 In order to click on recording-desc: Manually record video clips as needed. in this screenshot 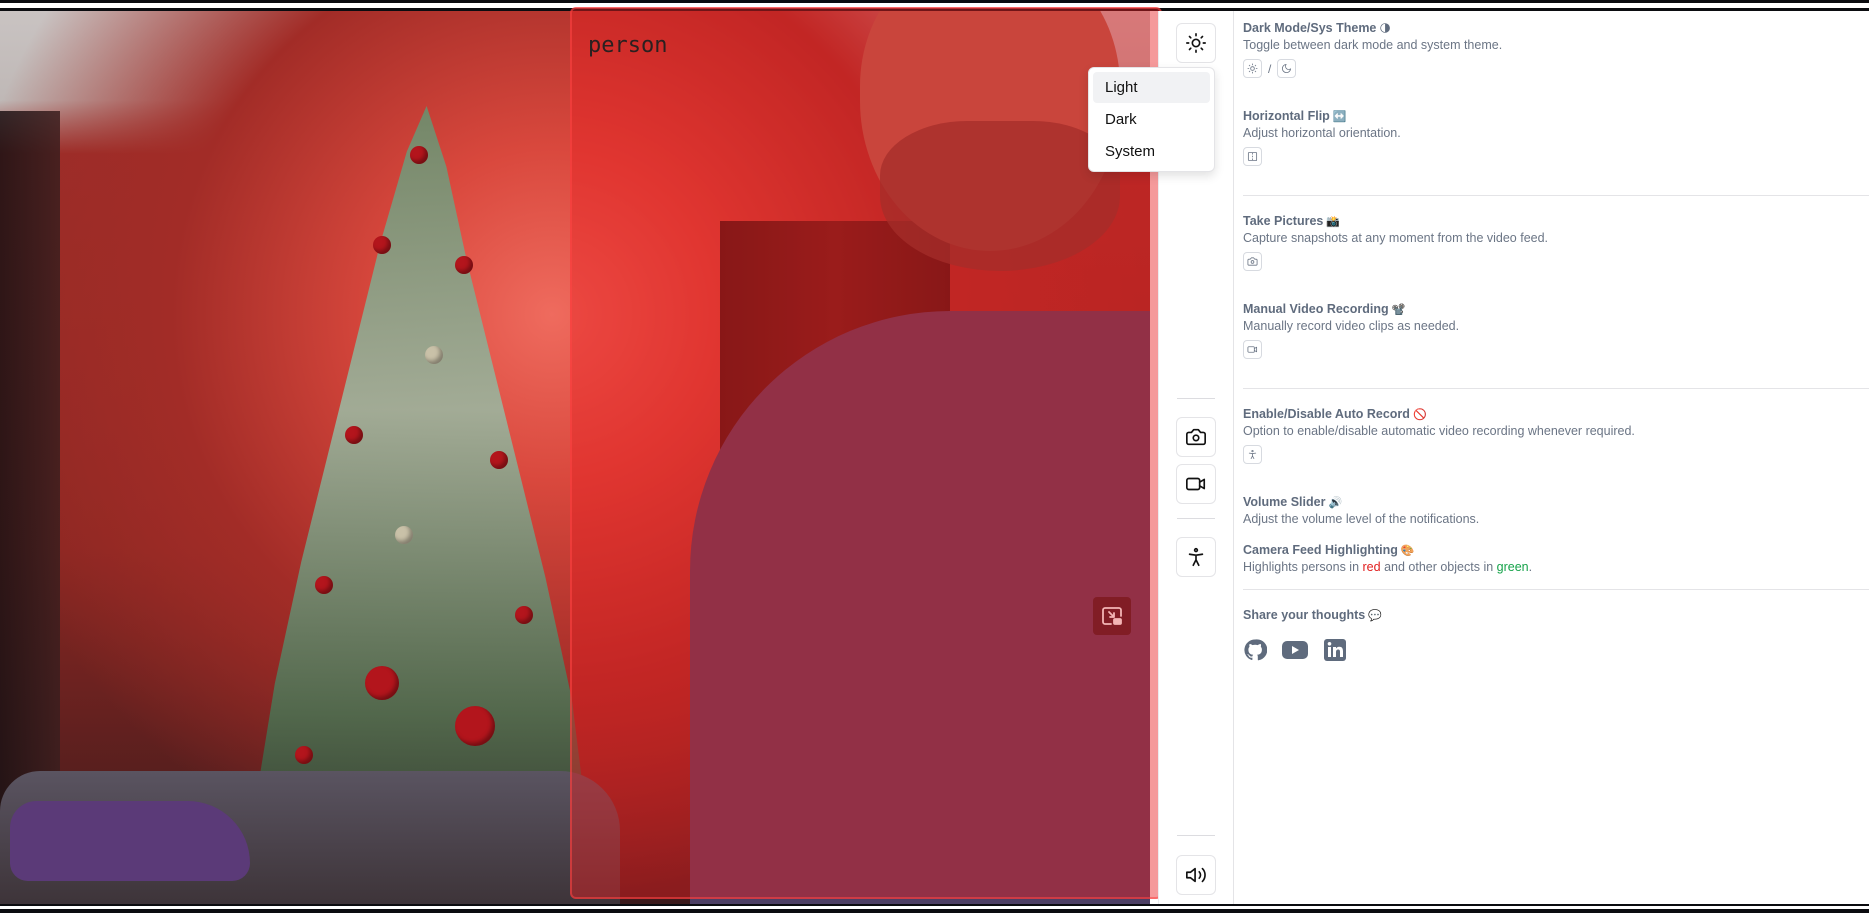, I will do `click(1351, 326)`.